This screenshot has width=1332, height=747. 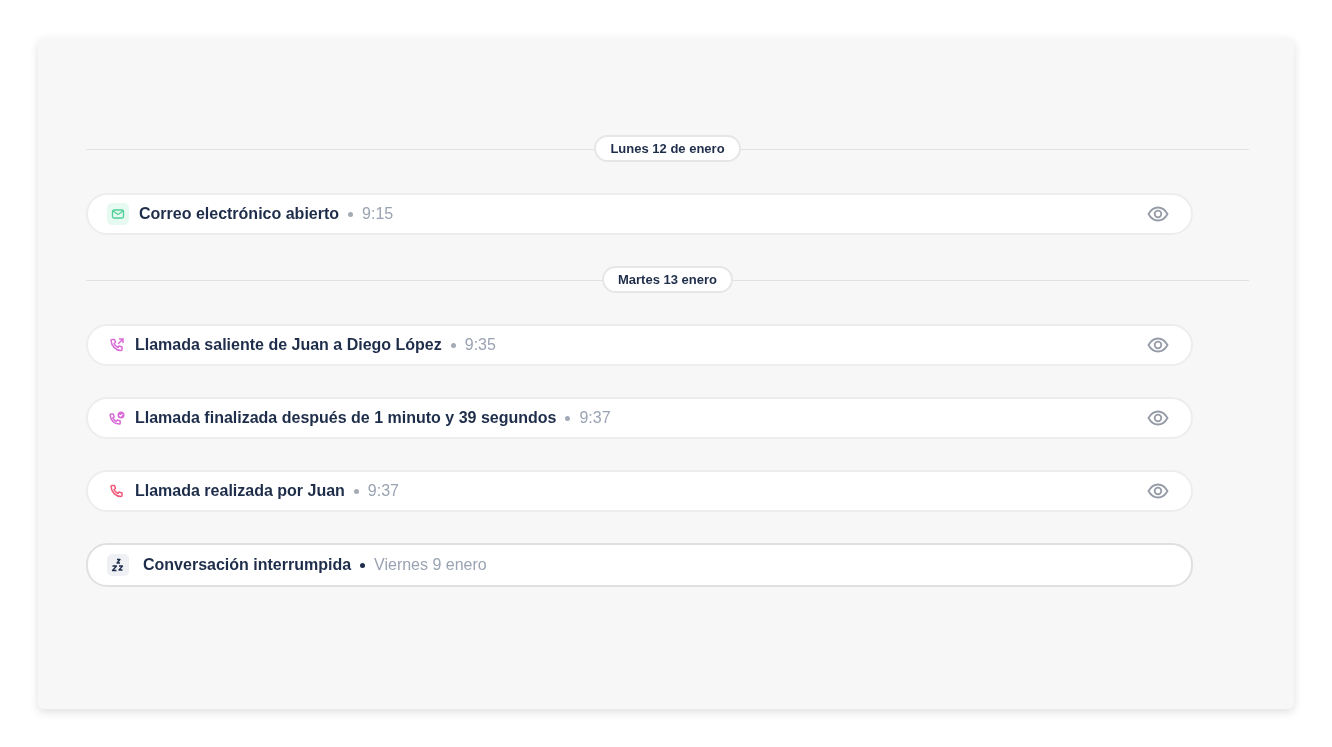 I want to click on event-title: Llamada saliente de Juan a Diego López, so click(x=288, y=345).